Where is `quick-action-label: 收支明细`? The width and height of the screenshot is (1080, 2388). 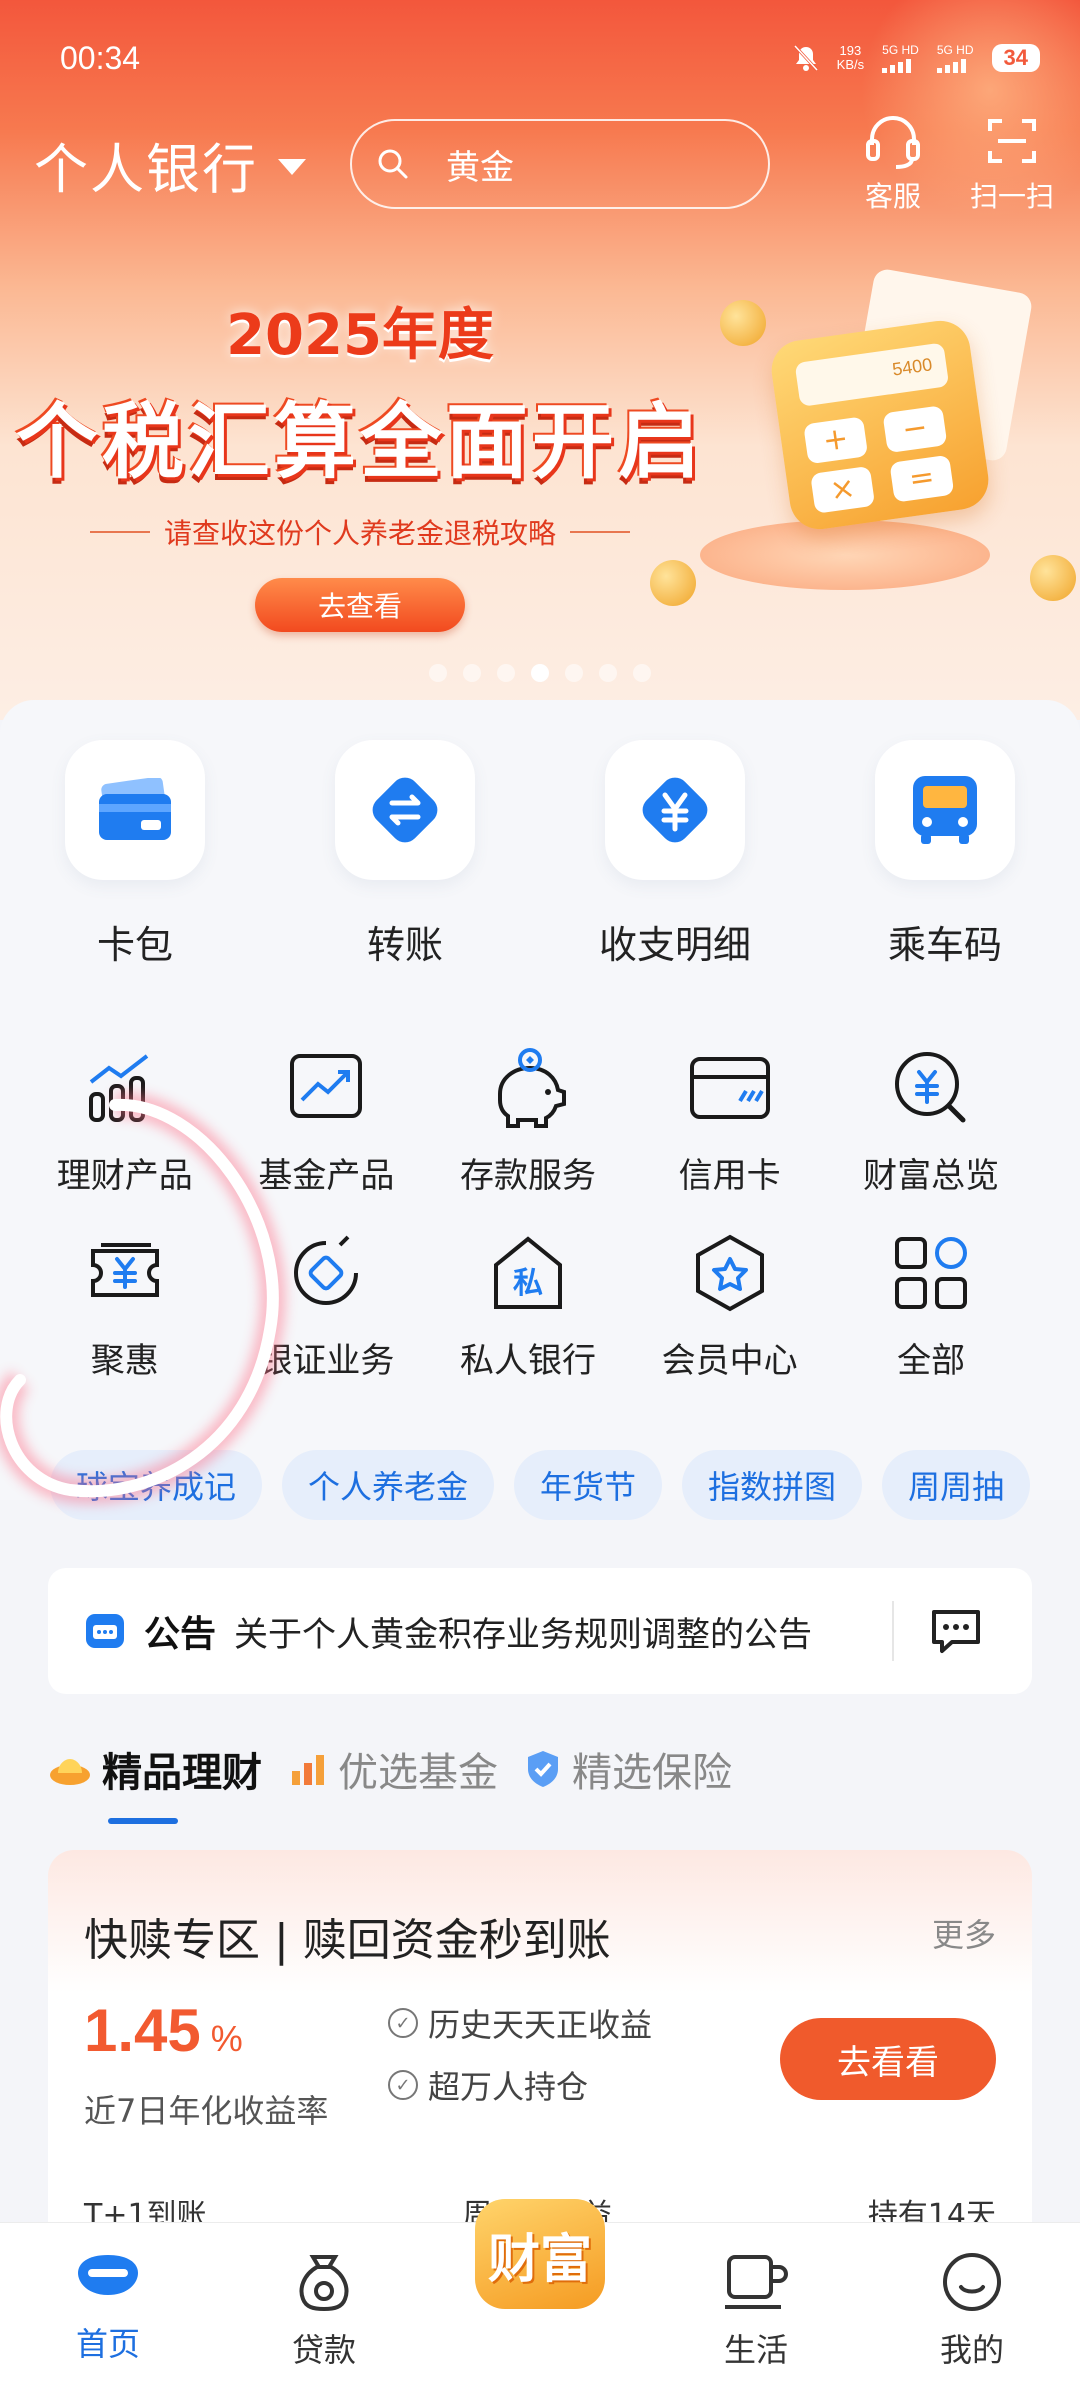
quick-action-label: 收支明细 is located at coordinates (674, 945).